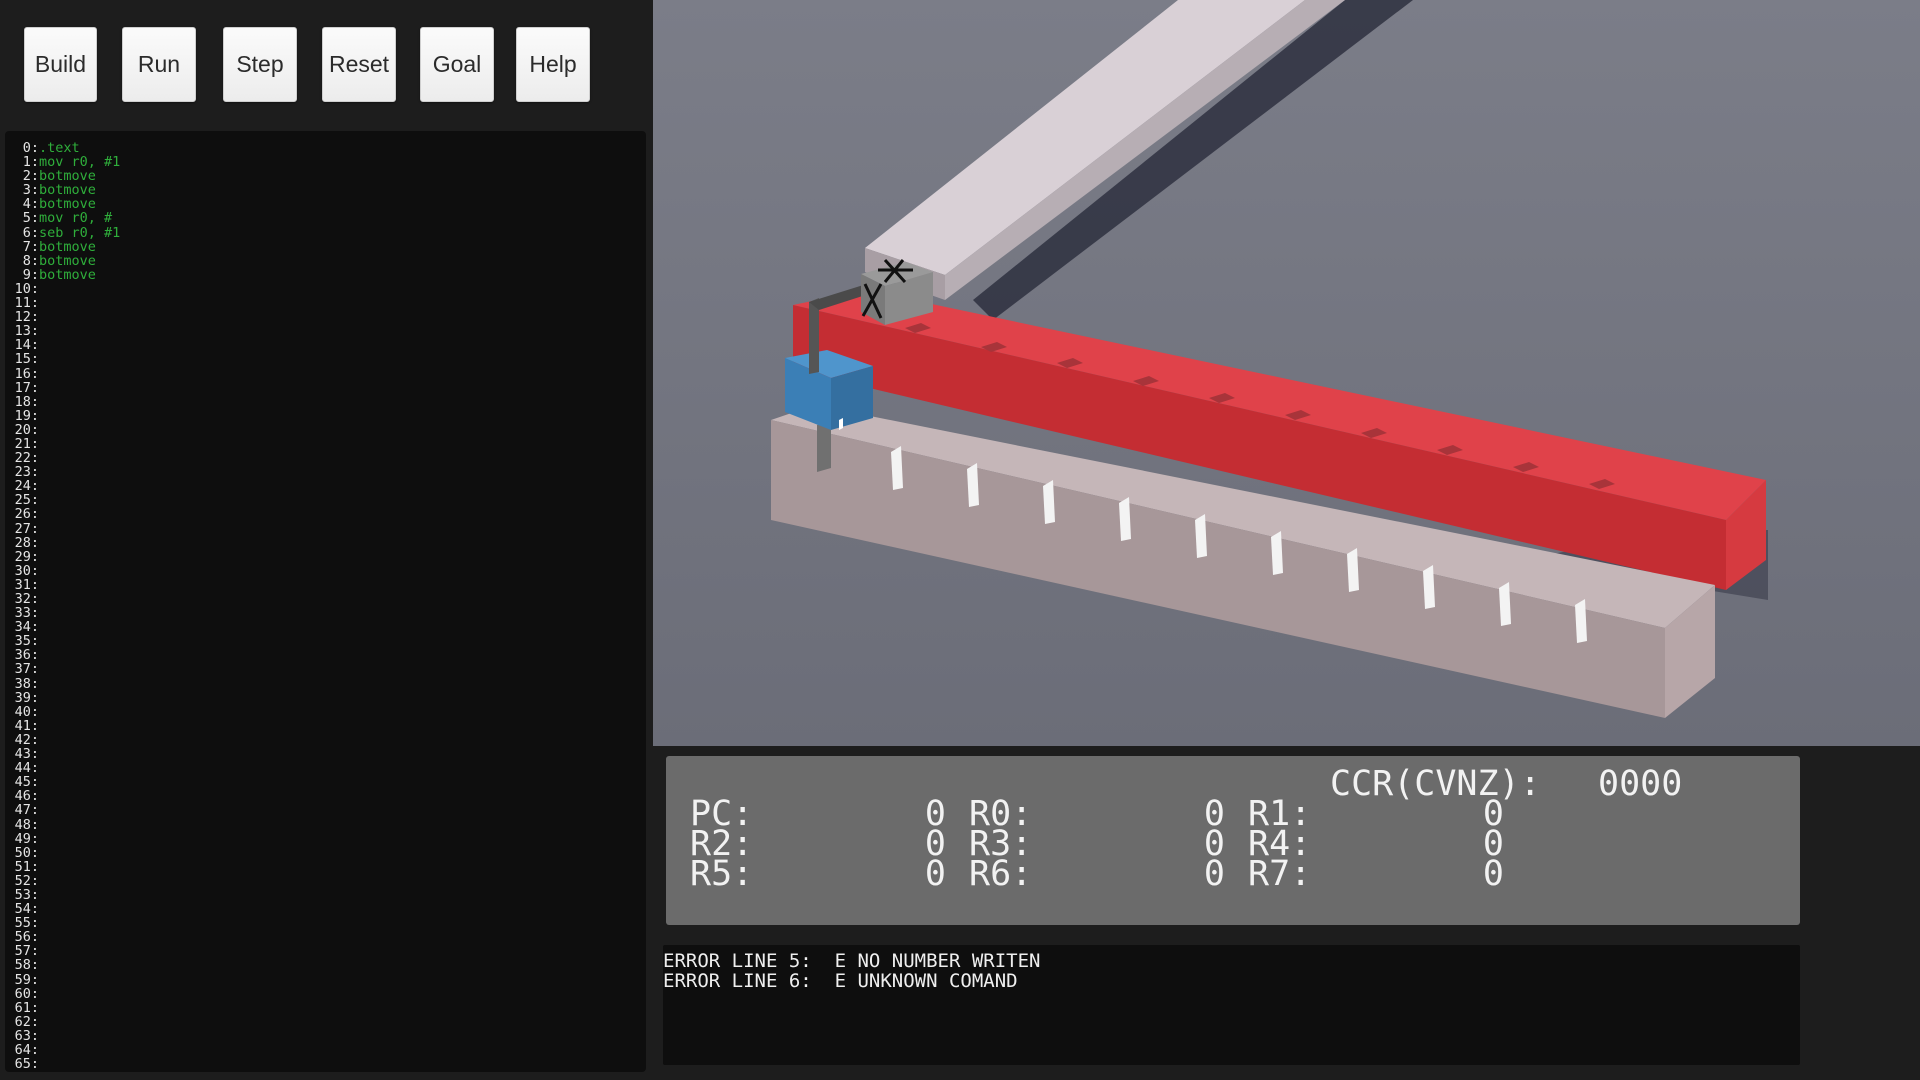 The width and height of the screenshot is (1920, 1080). I want to click on code-line: 44:, so click(62, 768).